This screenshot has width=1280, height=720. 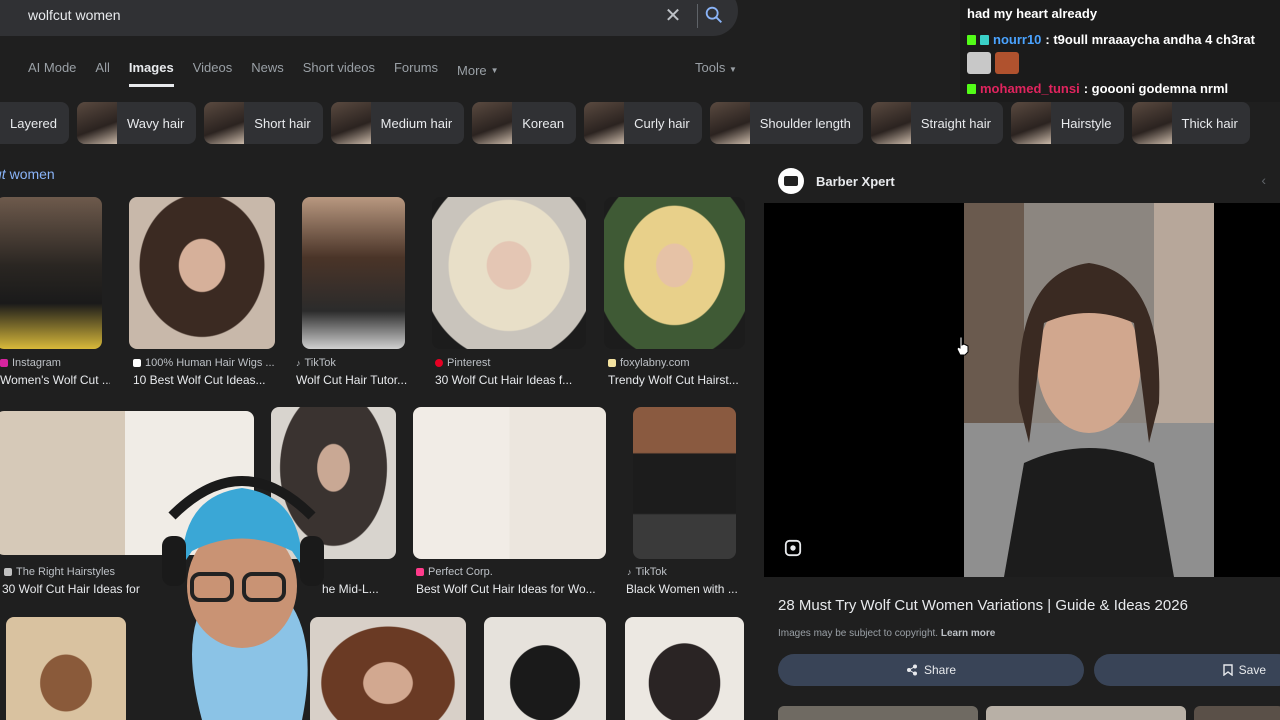 I want to click on tab-videos: Videos, so click(x=213, y=70).